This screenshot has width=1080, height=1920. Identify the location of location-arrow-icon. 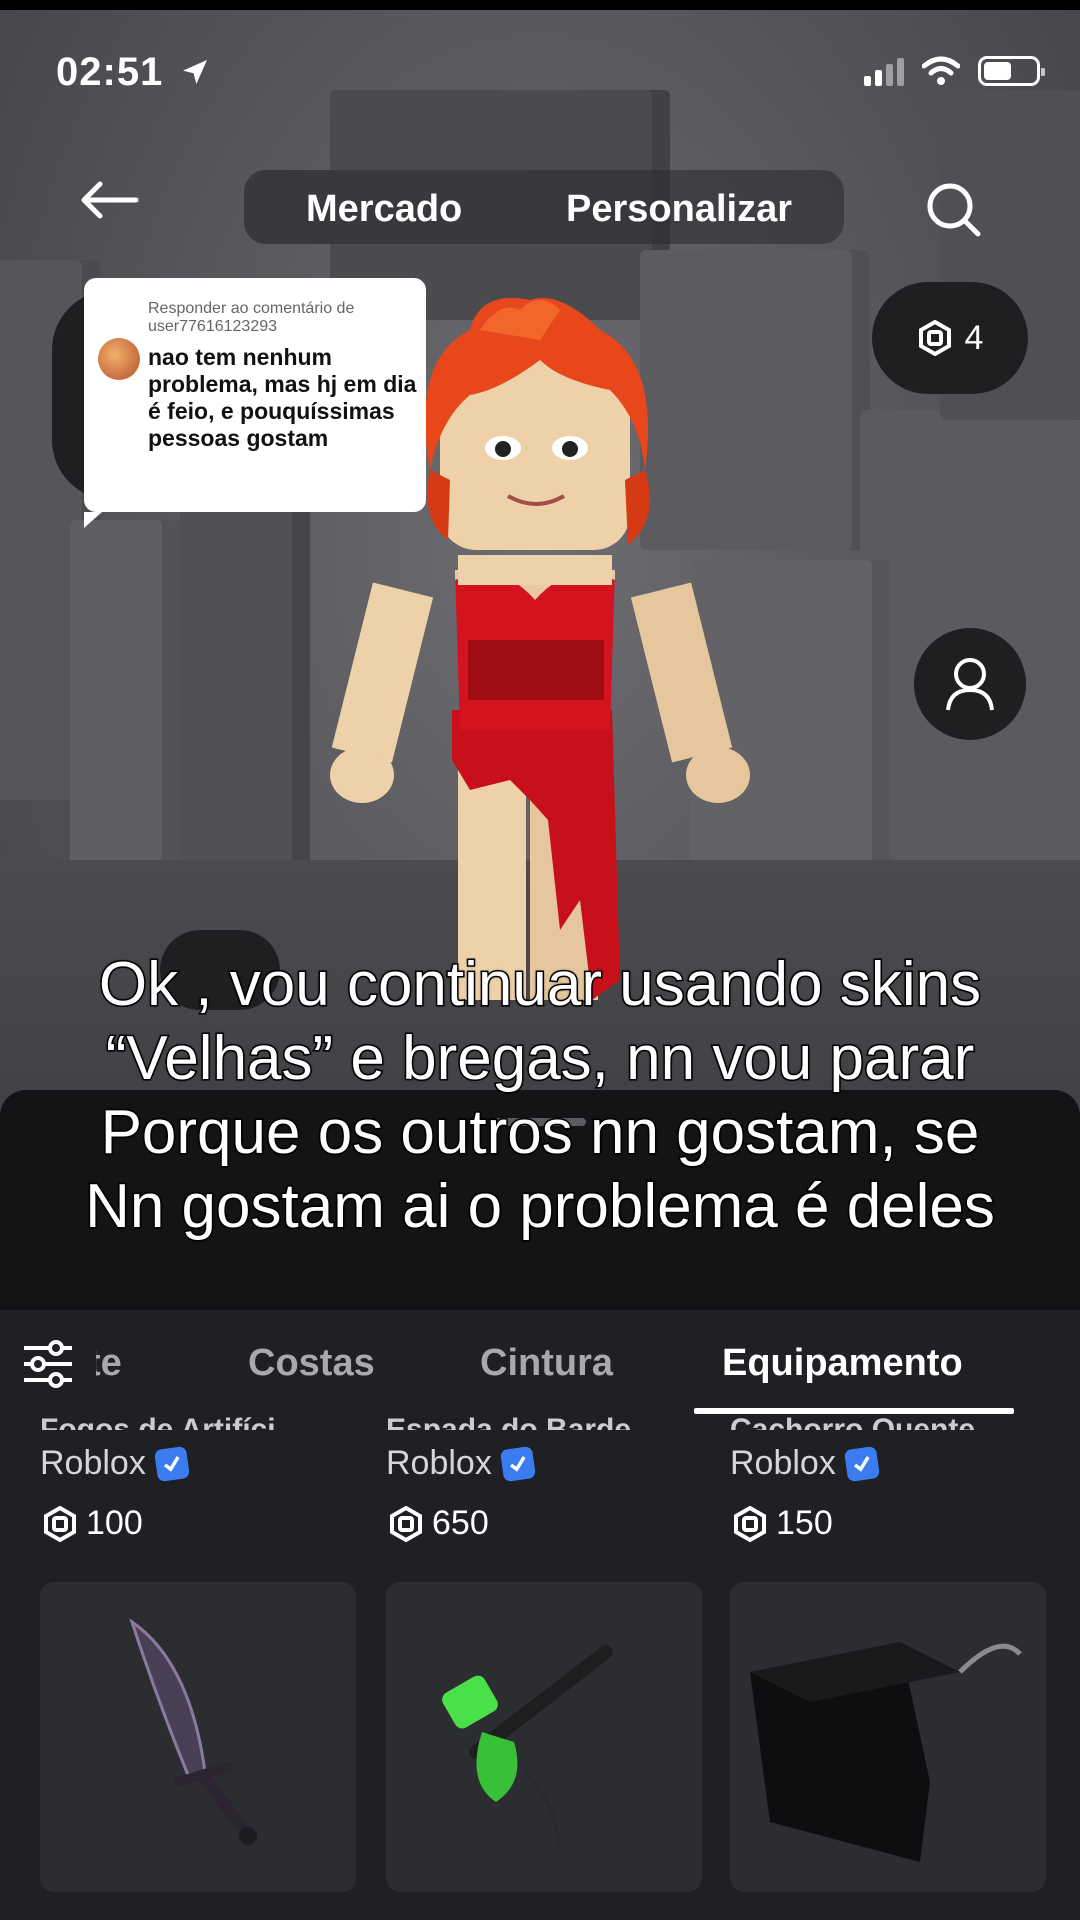
(195, 72).